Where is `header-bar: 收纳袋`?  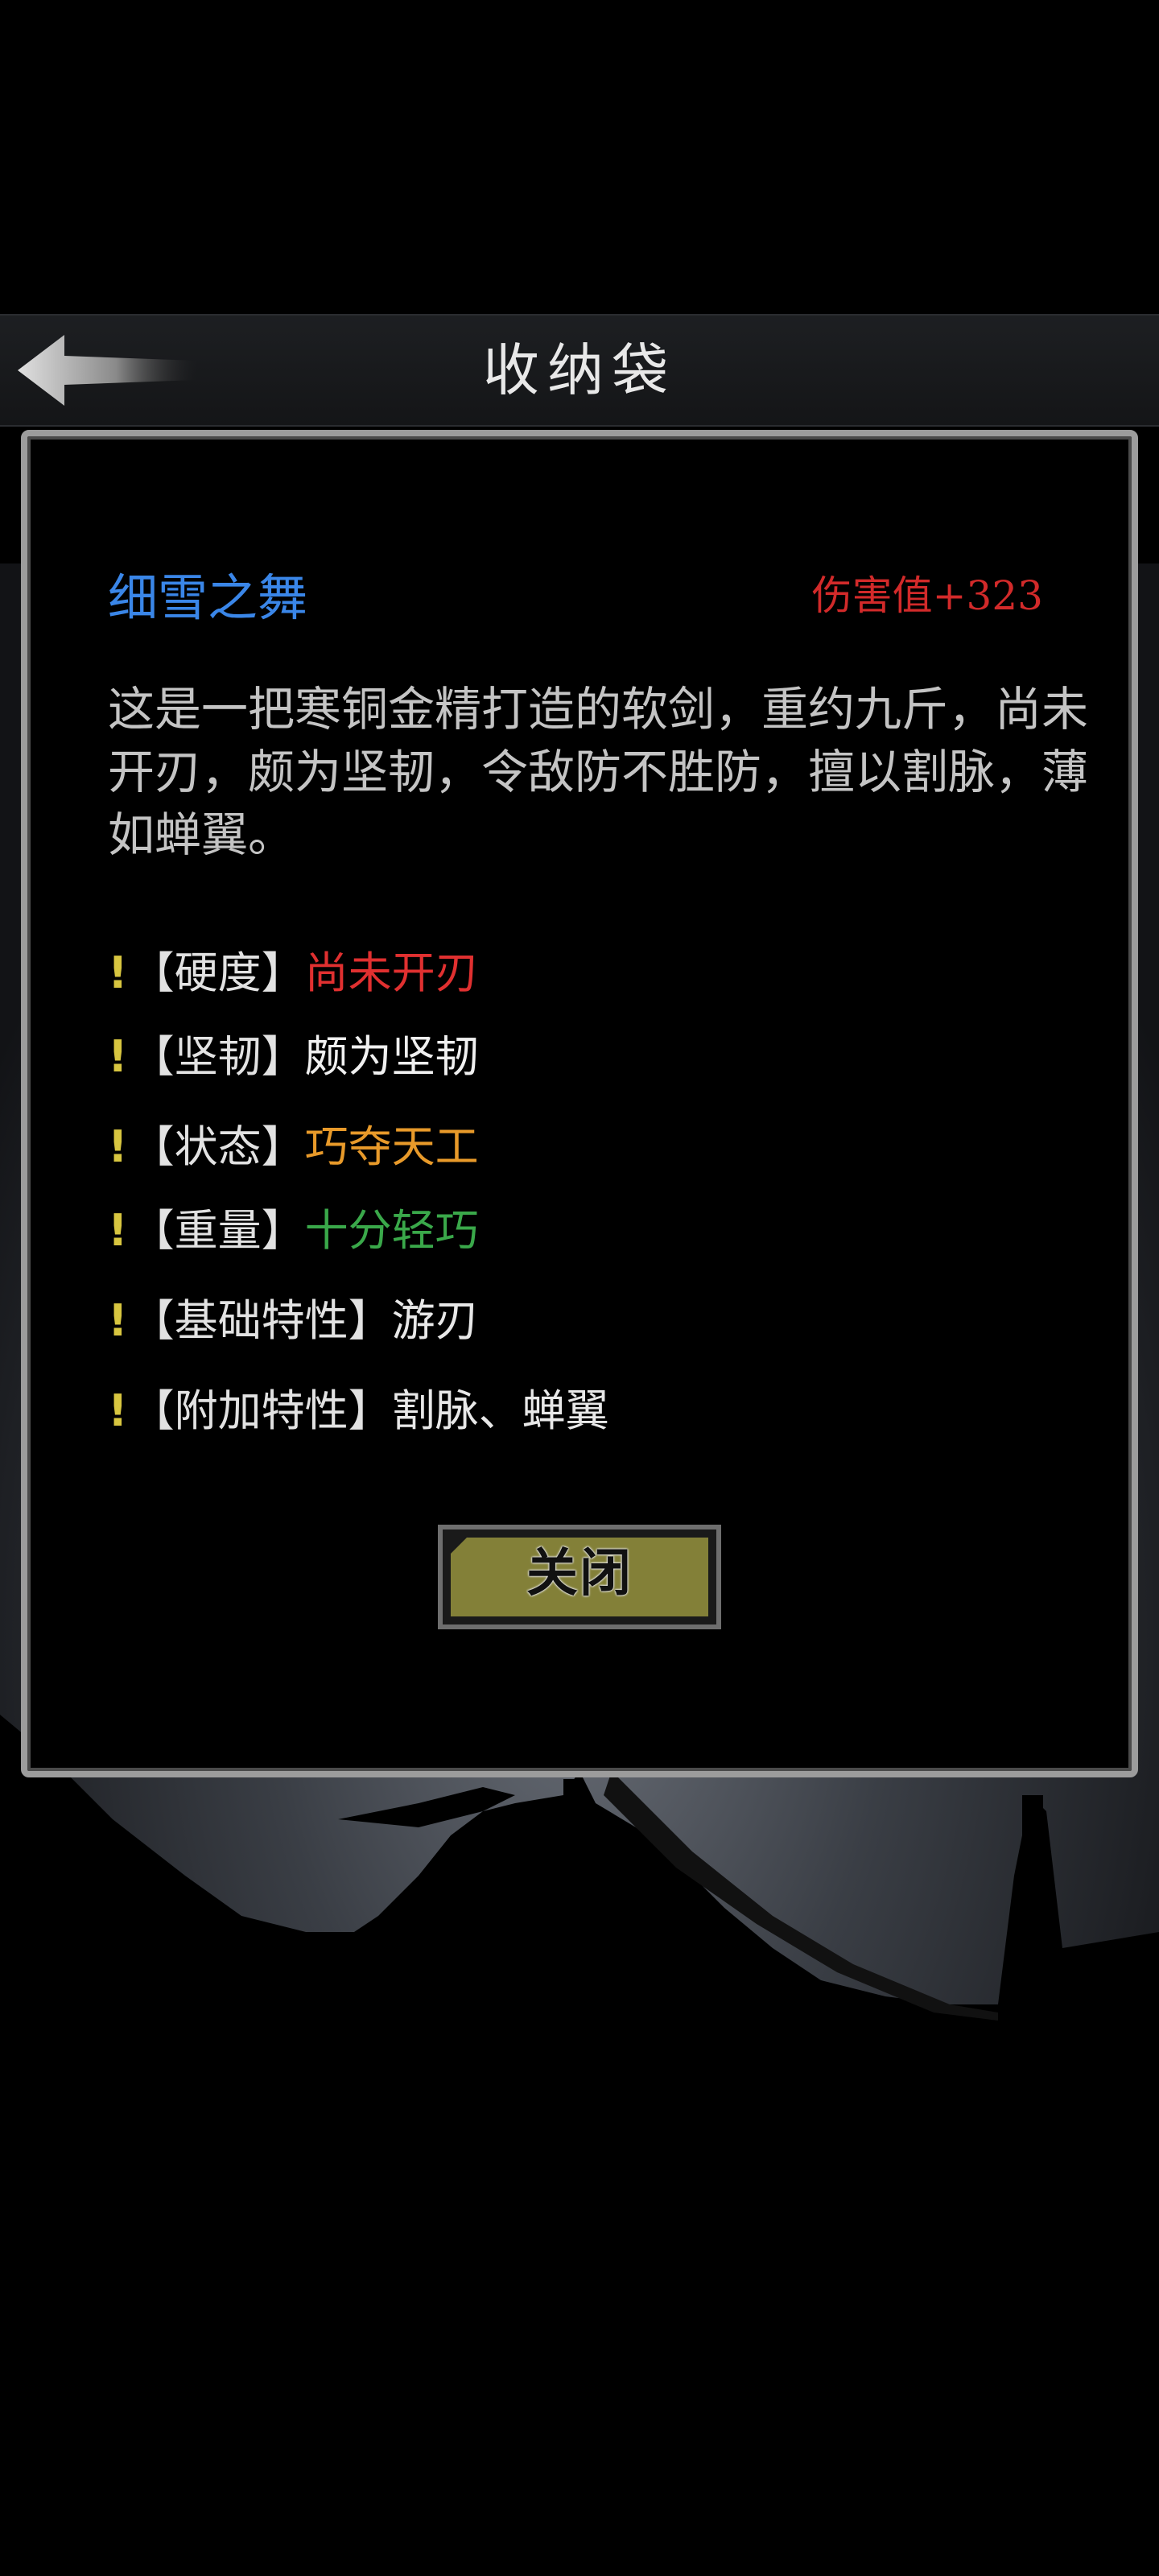
header-bar: 收纳袋 is located at coordinates (579, 370).